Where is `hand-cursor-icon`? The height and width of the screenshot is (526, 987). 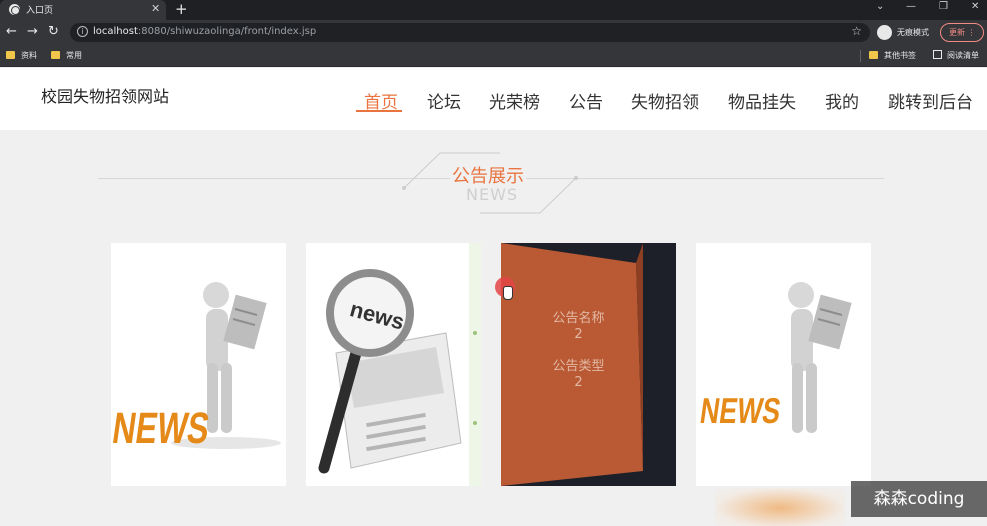 hand-cursor-icon is located at coordinates (508, 293).